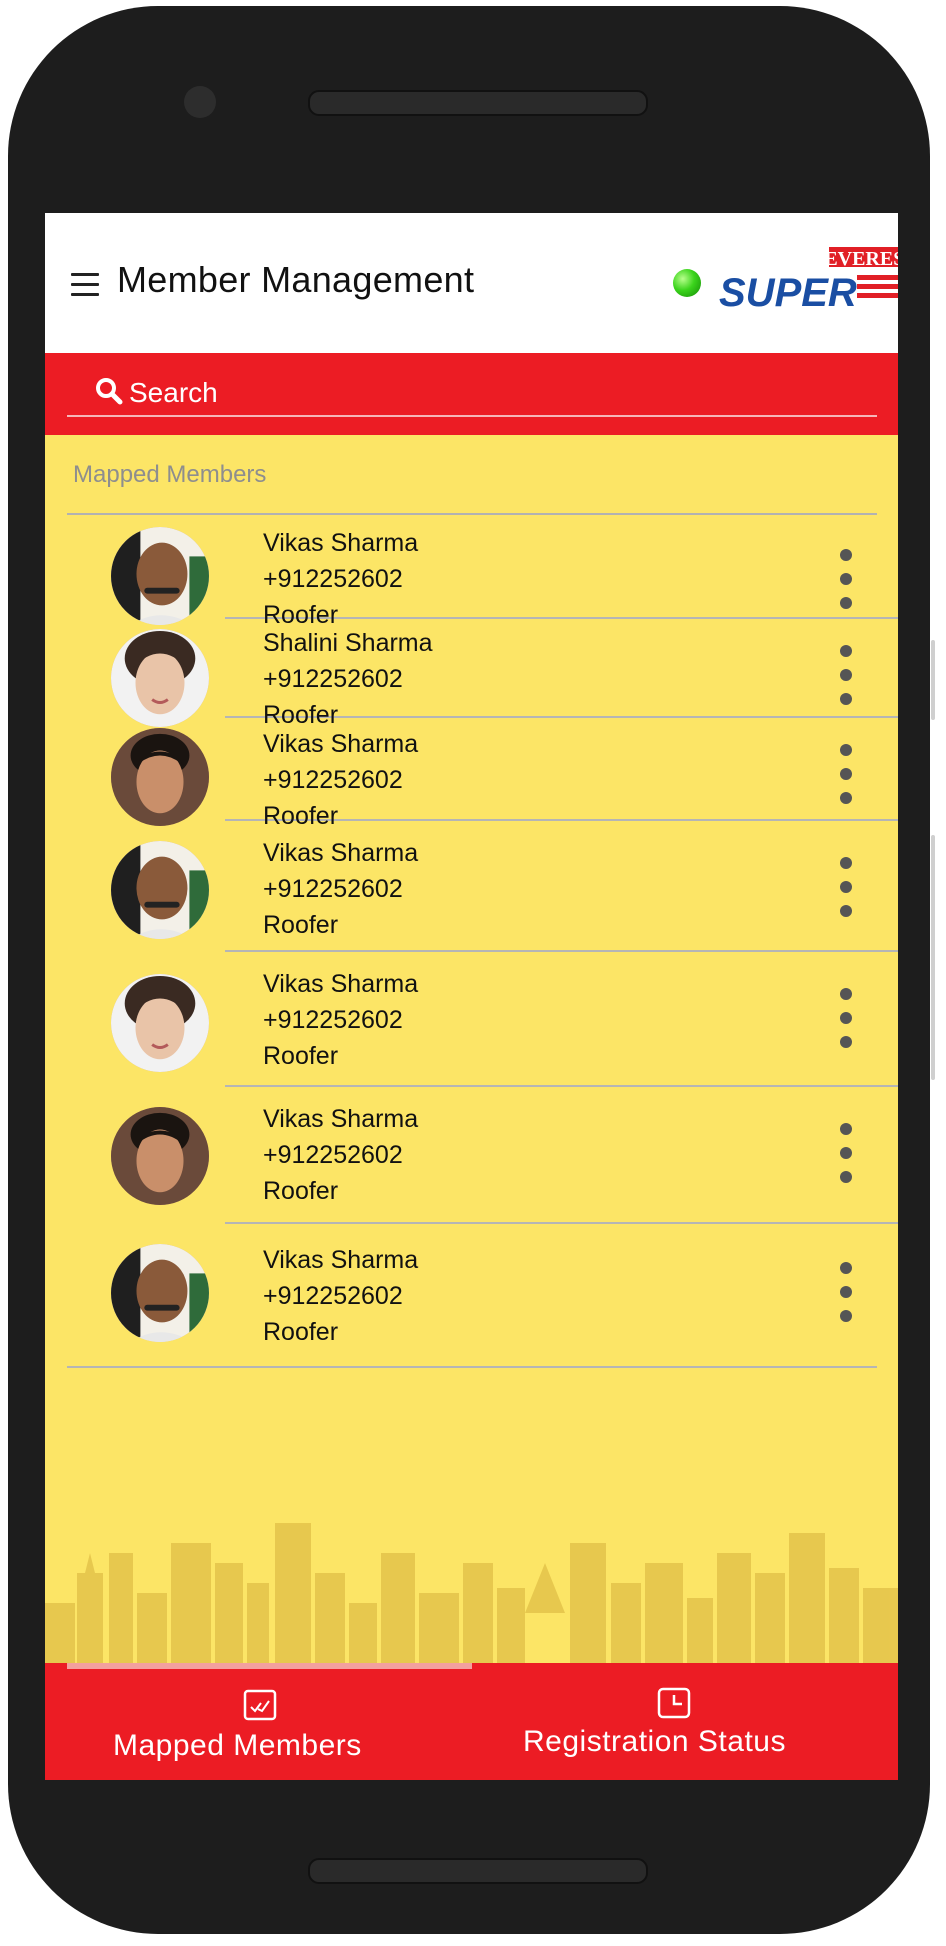  Describe the element at coordinates (258, 1721) in the screenshot. I see `tab-mapped-members: Mapped Members` at that location.